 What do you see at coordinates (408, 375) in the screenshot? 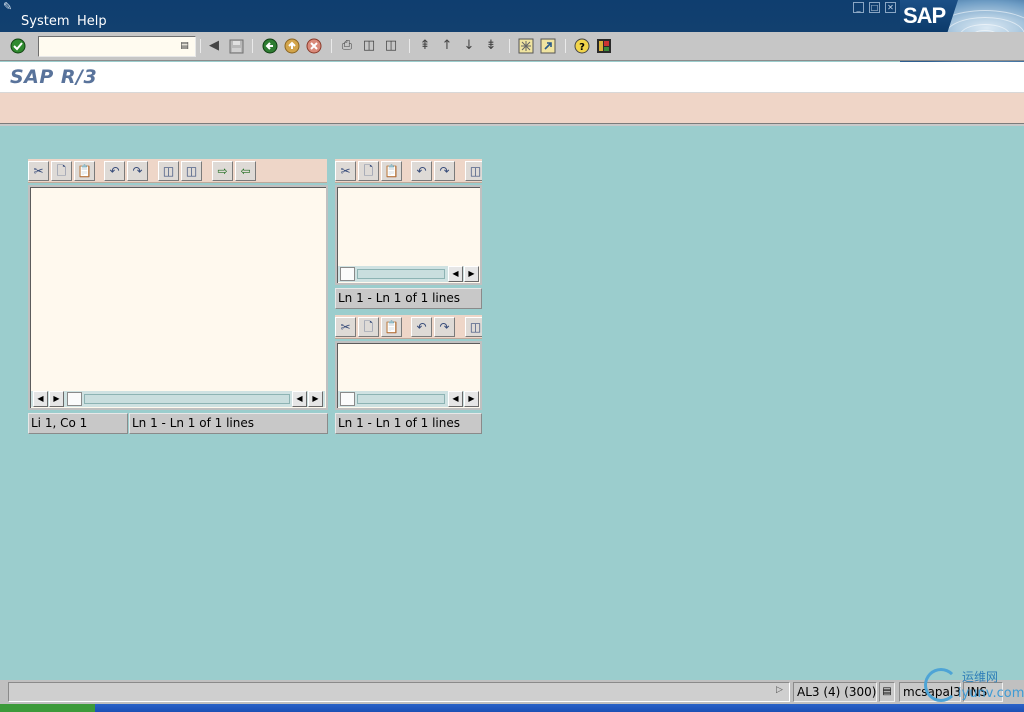
I see `bottom-right-text-editor: ◀ ▶` at bounding box center [408, 375].